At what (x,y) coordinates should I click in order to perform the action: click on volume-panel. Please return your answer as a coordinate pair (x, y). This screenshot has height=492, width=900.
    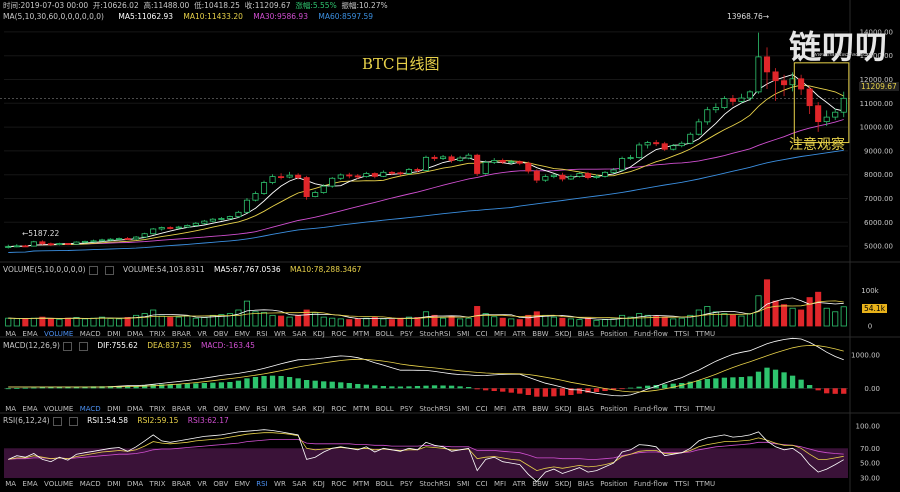
    Looking at the image, I should click on (426, 303).